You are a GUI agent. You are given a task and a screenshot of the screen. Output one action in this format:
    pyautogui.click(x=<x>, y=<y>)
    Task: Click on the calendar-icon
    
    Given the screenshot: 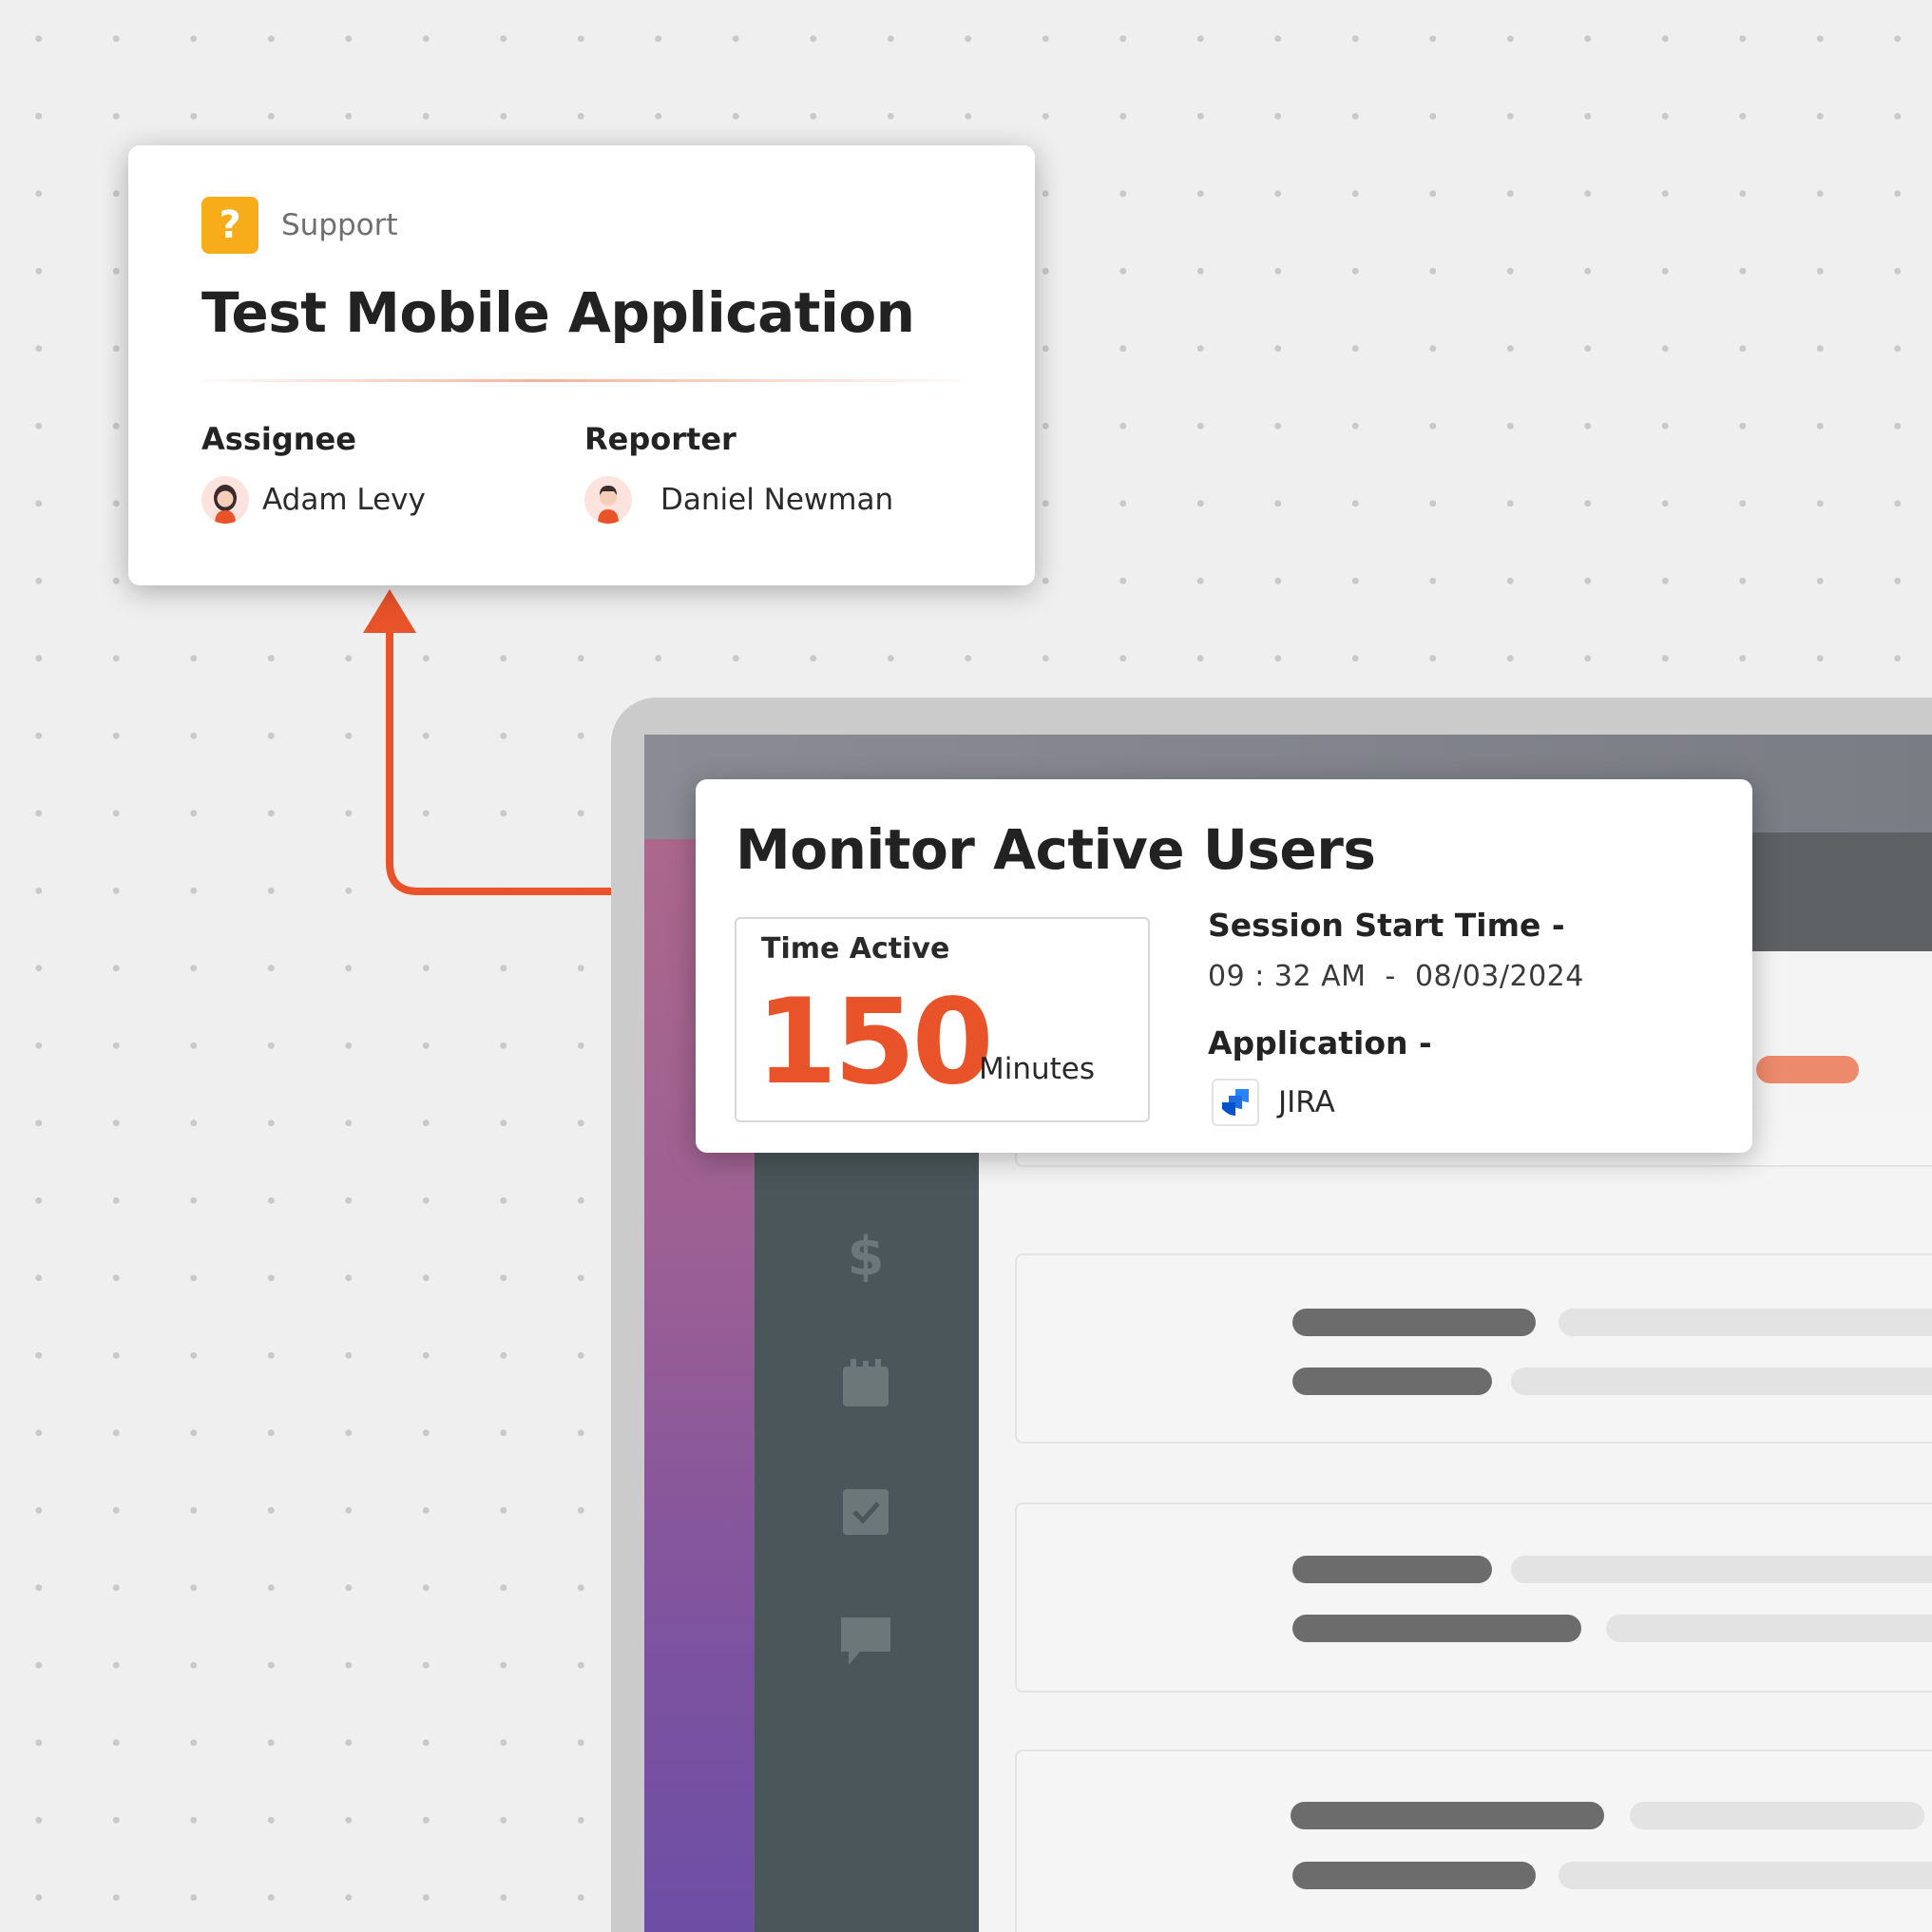 What is the action you would take?
    pyautogui.click(x=865, y=1383)
    